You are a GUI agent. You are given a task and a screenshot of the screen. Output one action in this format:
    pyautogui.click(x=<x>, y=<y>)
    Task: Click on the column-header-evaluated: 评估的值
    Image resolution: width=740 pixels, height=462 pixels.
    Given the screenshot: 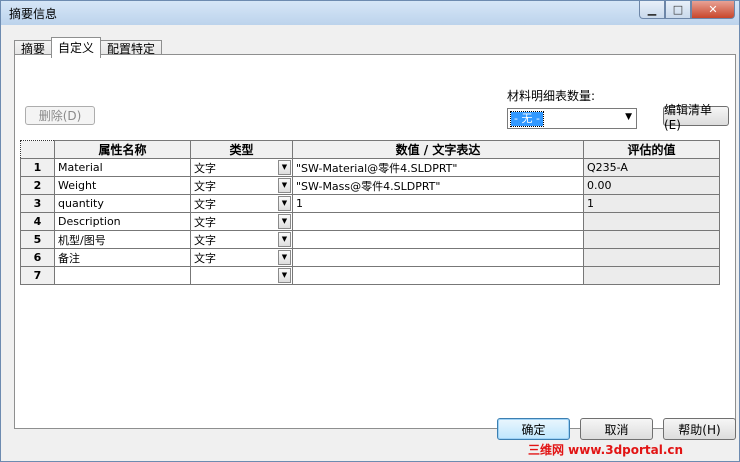 What is the action you would take?
    pyautogui.click(x=651, y=149)
    